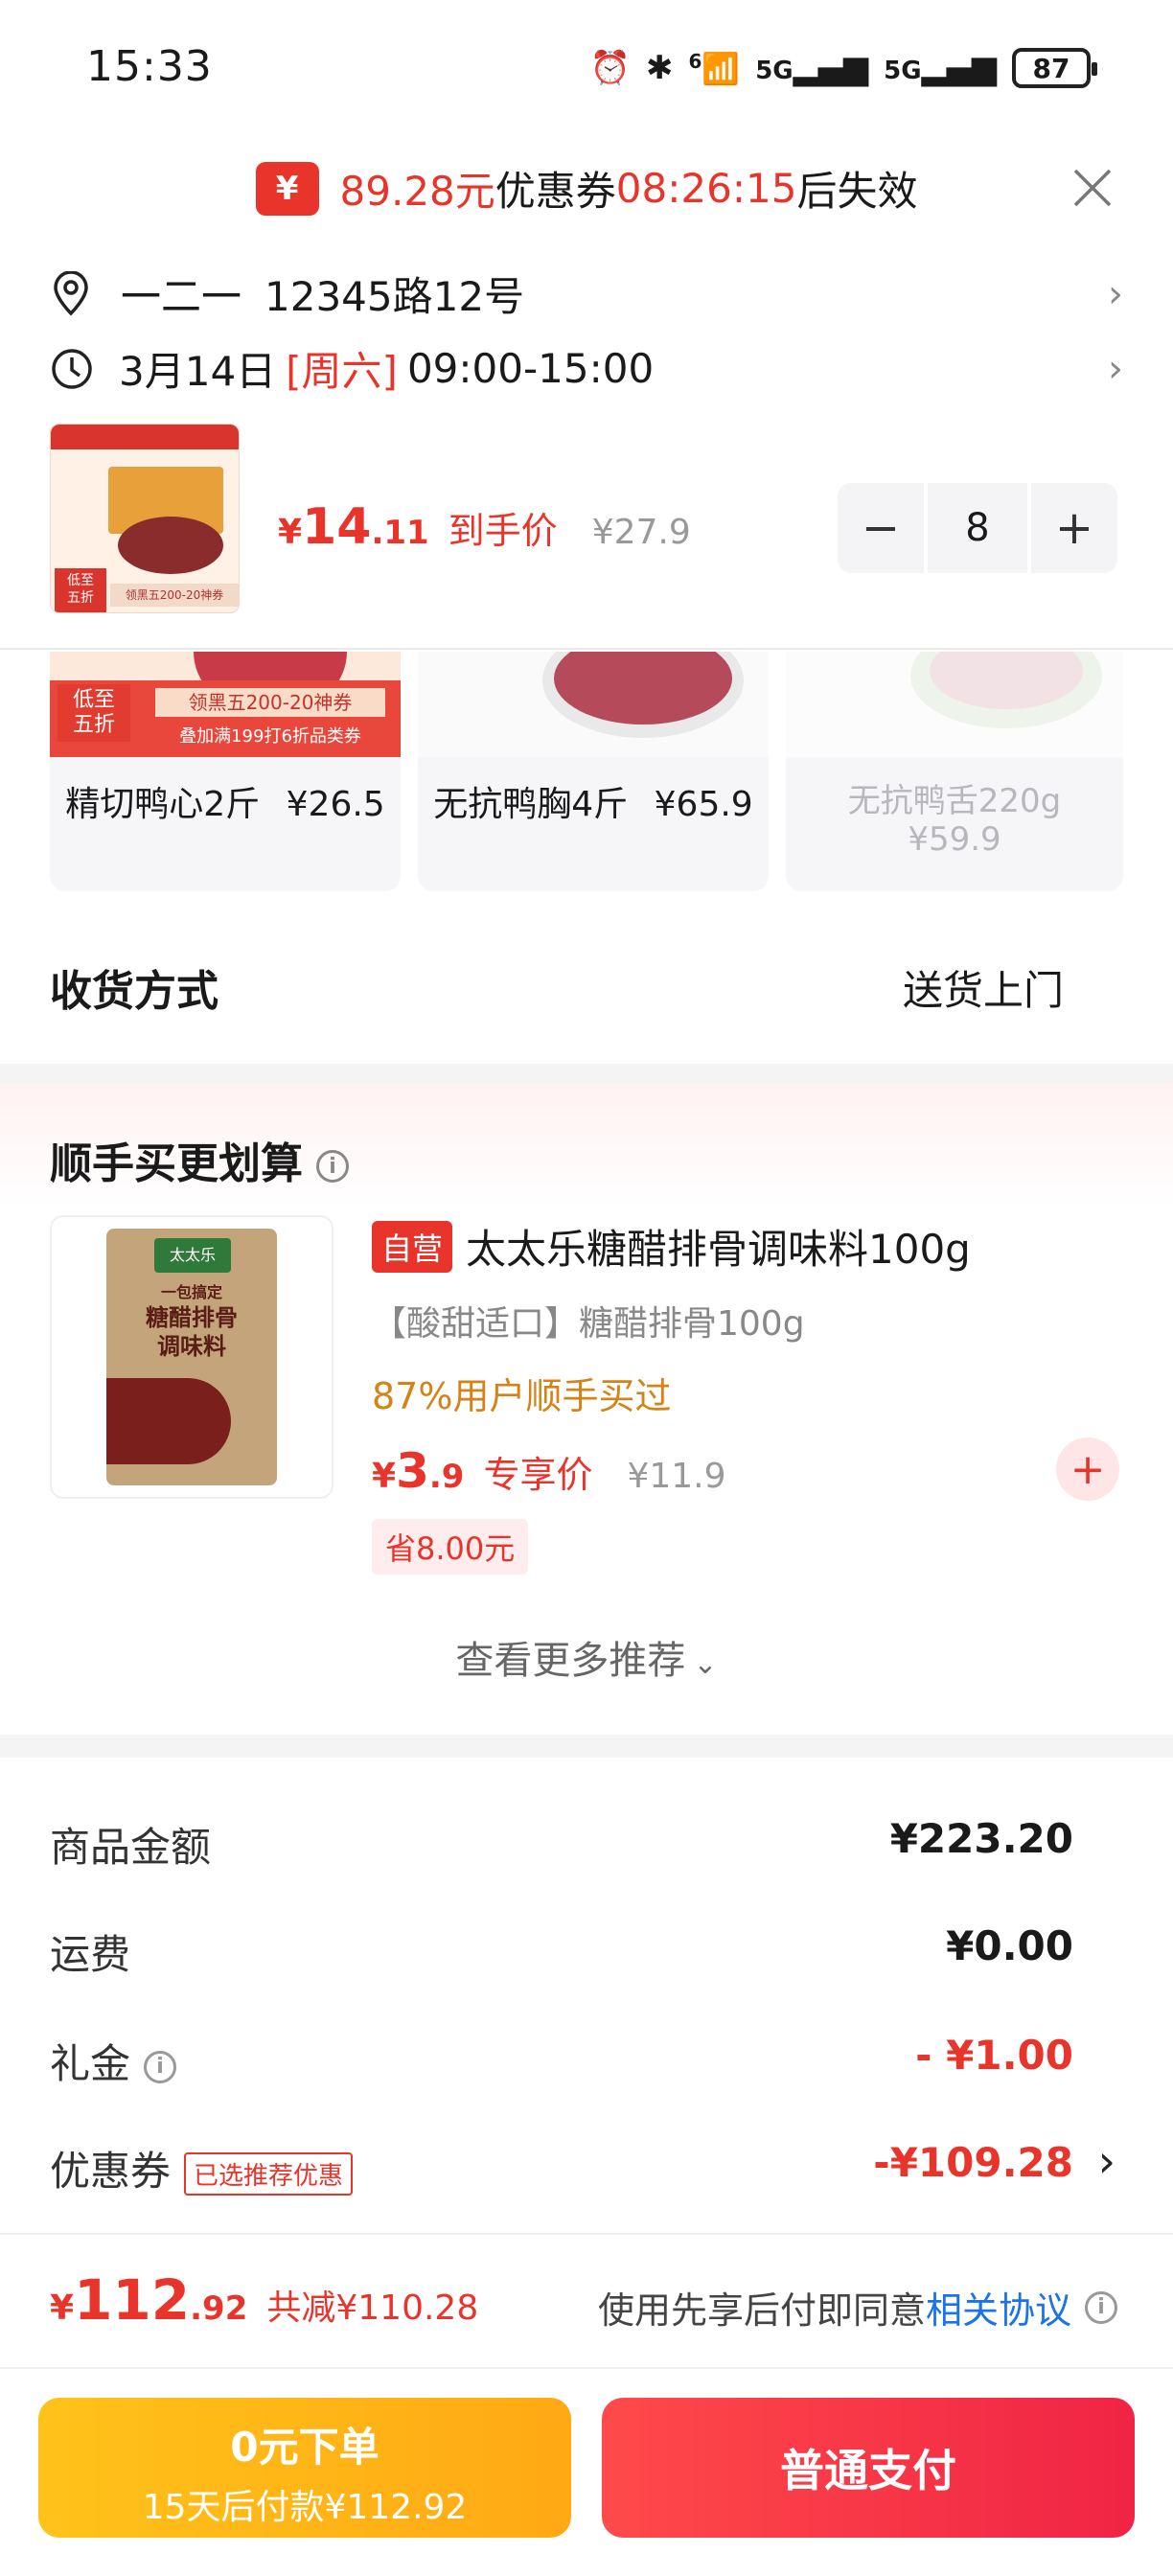  I want to click on cell-signal-icon: 5G▂▄▆, so click(812, 68).